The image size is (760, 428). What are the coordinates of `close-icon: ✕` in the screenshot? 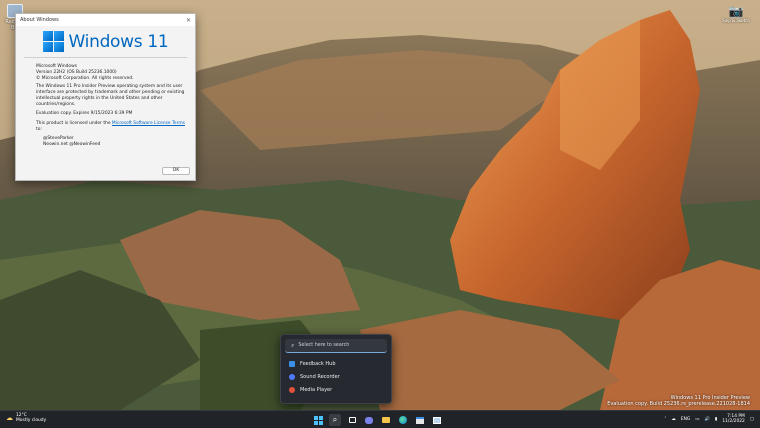 It's located at (188, 20).